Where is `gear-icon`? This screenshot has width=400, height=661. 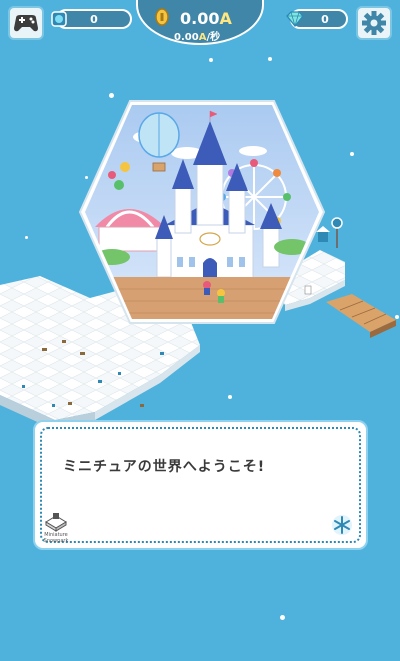
gear-icon is located at coordinates (374, 23).